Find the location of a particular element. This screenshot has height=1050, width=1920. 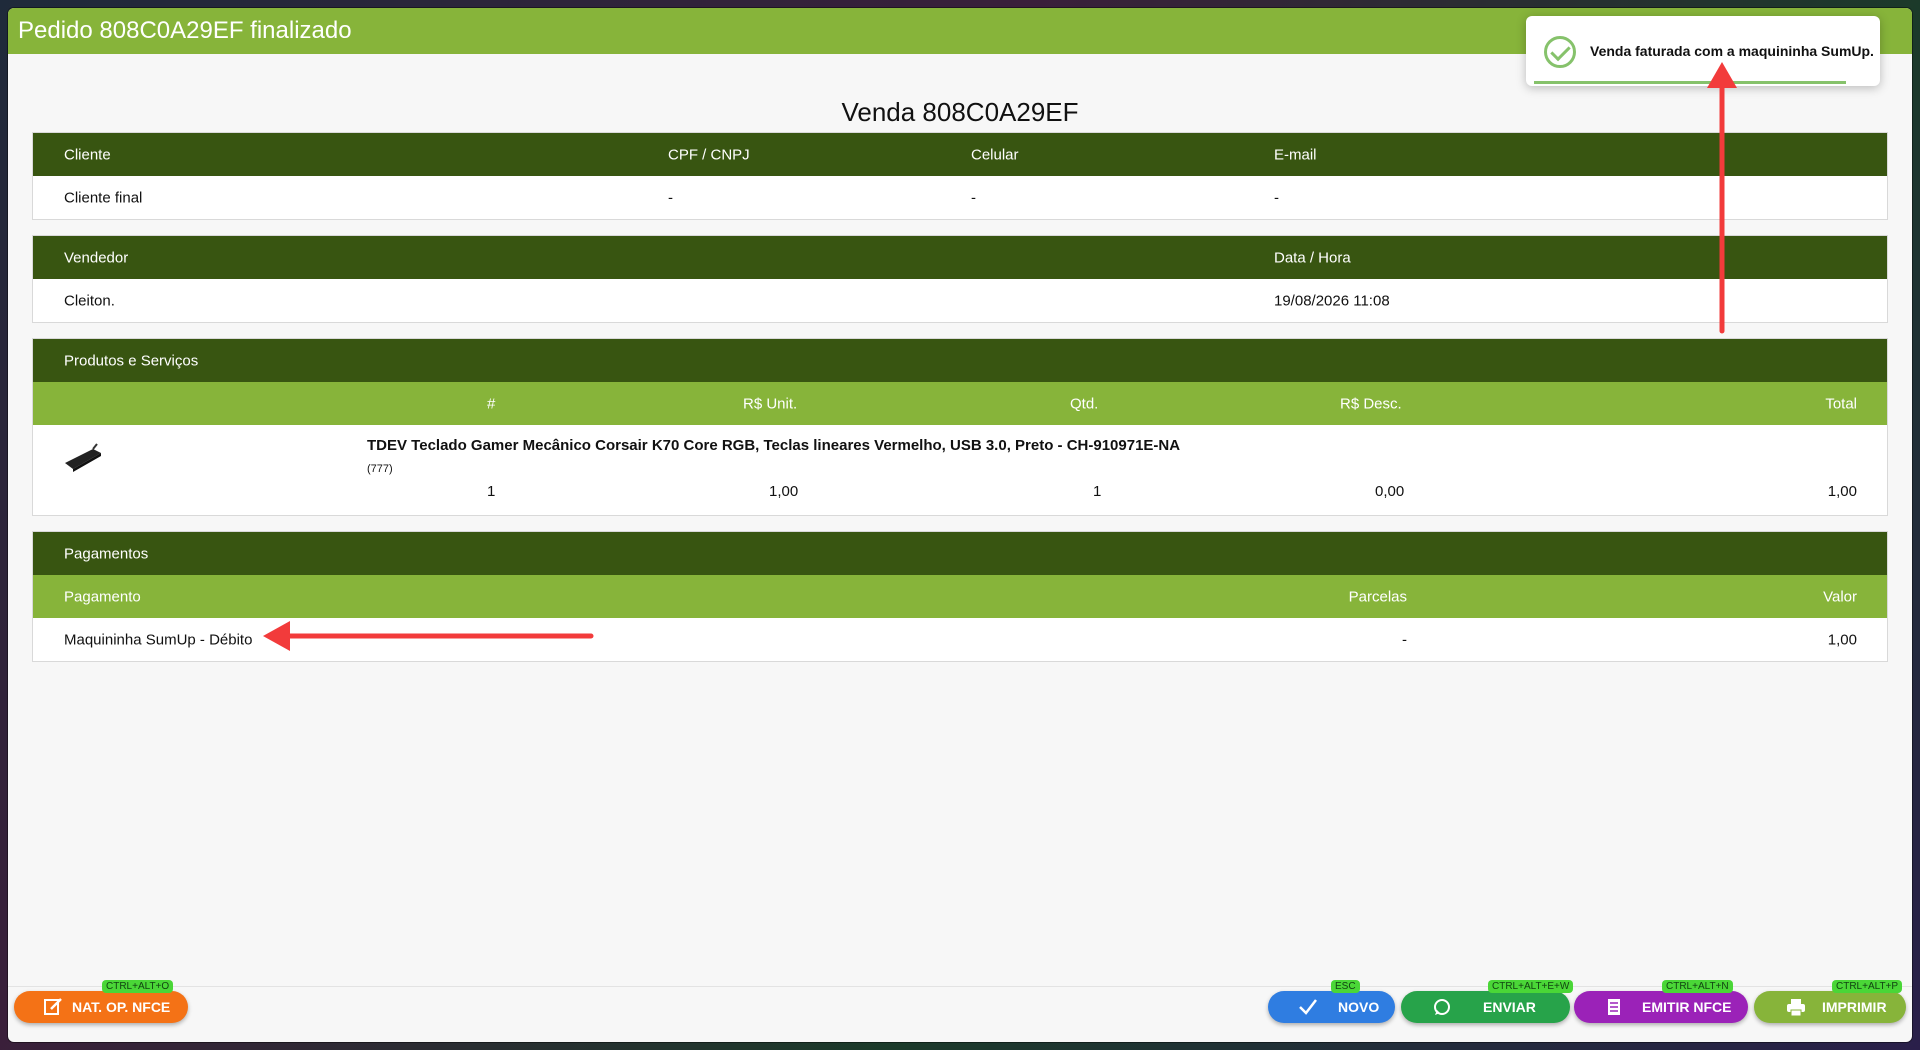

arrow-to-payment is located at coordinates (428, 636).